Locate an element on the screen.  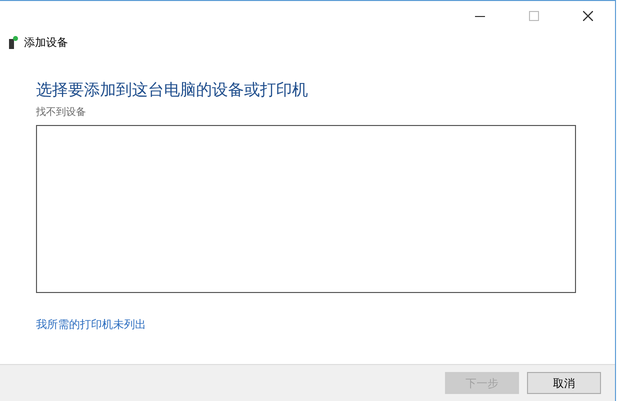
cancel-button: 取消 is located at coordinates (564, 383).